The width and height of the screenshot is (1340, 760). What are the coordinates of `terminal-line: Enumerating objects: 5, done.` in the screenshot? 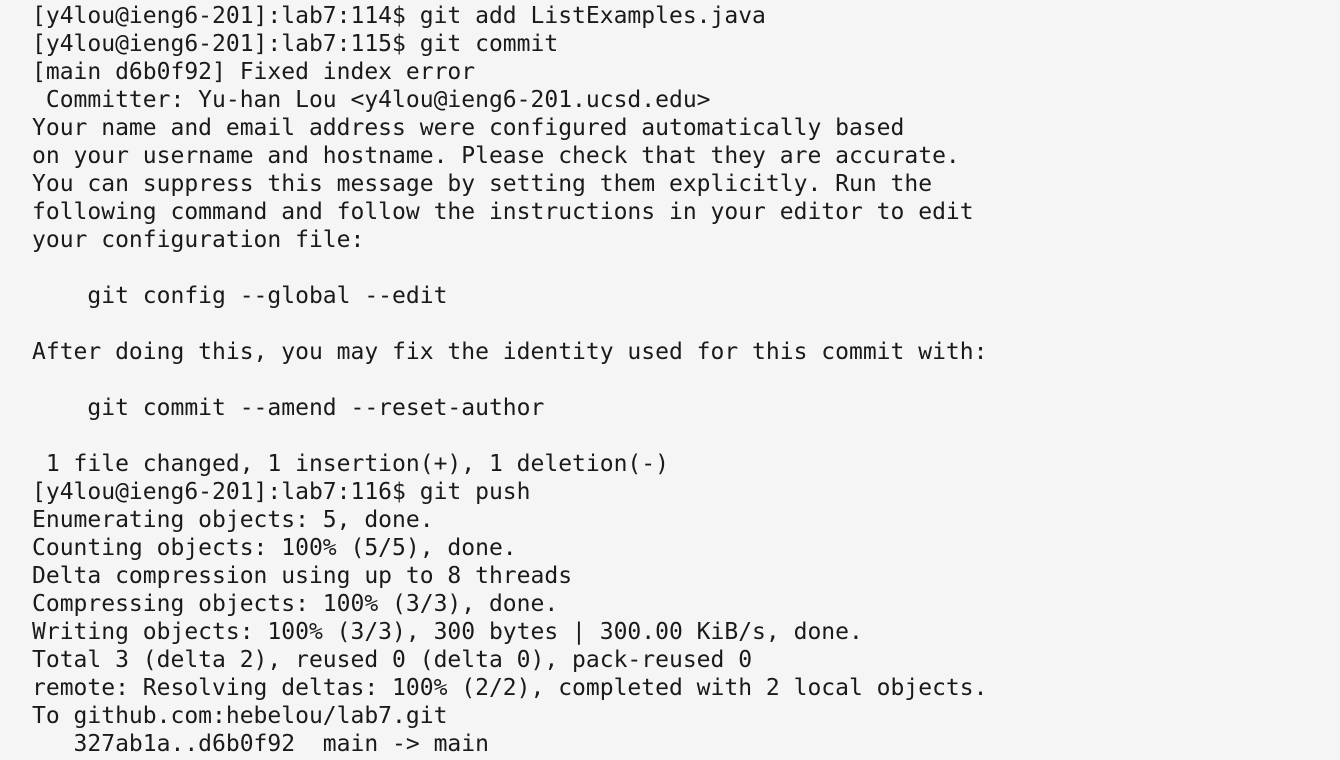 It's located at (233, 520).